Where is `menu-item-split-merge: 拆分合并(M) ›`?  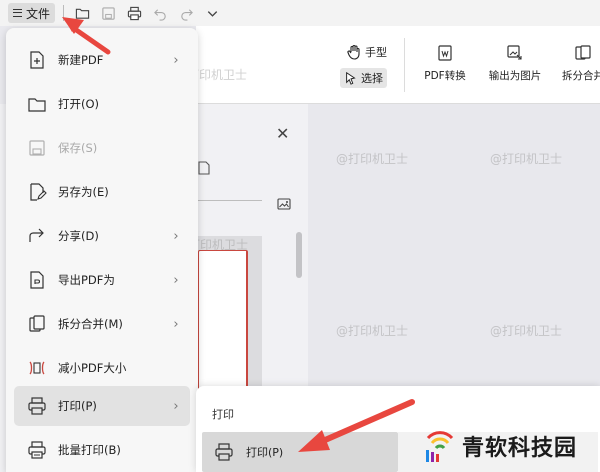
menu-item-split-merge: 拆分合并(M) › is located at coordinates (102, 324).